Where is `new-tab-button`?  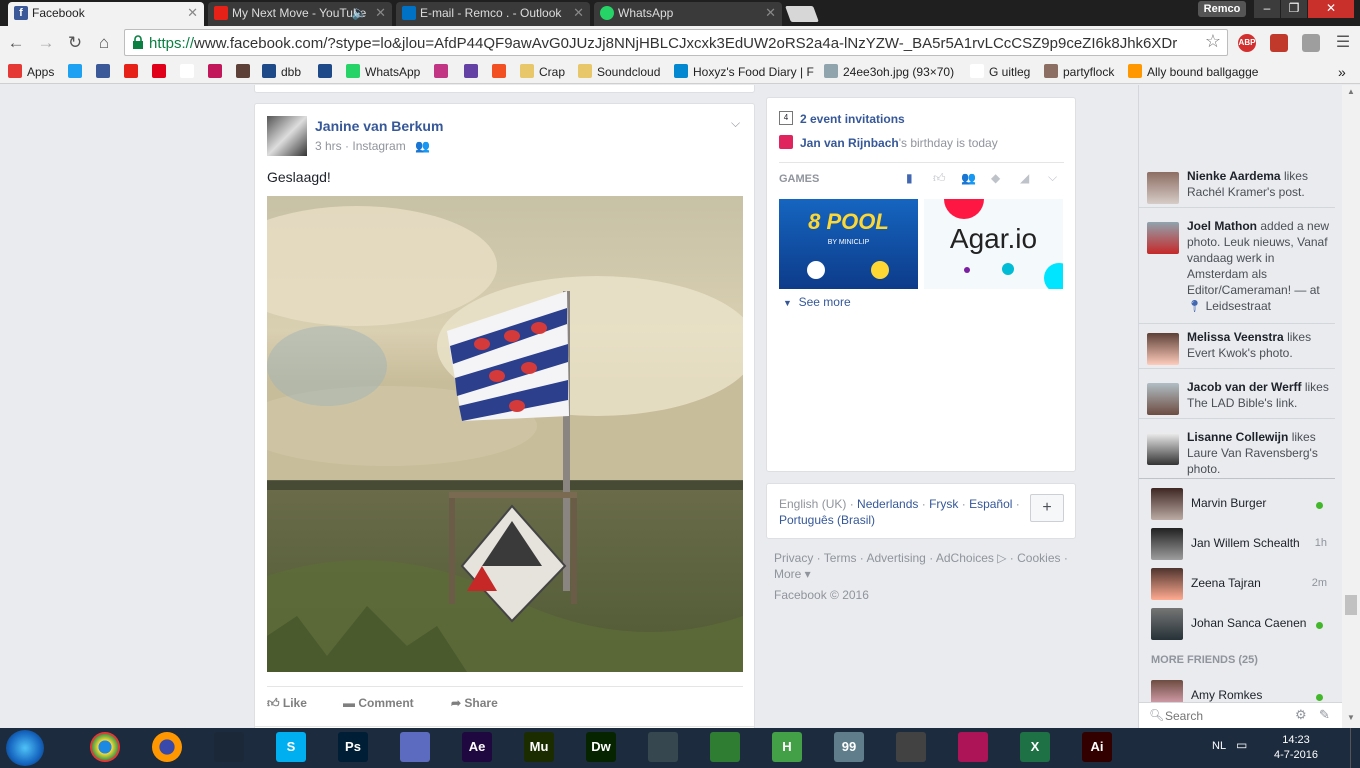
new-tab-button is located at coordinates (802, 14).